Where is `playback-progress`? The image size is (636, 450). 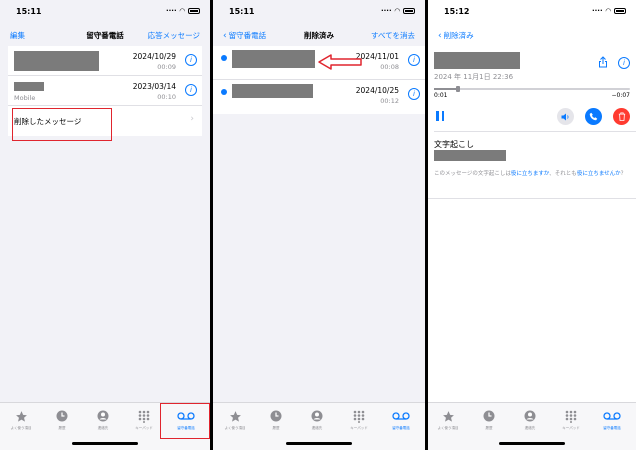
playback-progress is located at coordinates (446, 89).